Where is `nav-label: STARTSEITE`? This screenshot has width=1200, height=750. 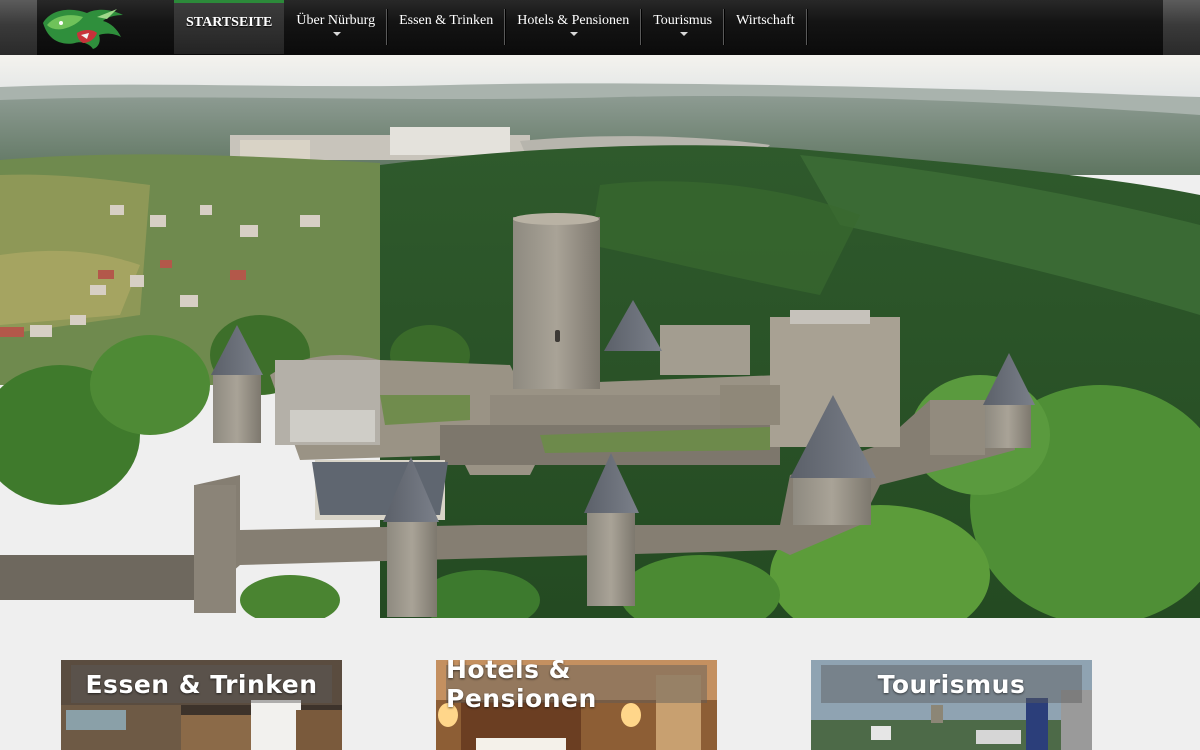 nav-label: STARTSEITE is located at coordinates (229, 22).